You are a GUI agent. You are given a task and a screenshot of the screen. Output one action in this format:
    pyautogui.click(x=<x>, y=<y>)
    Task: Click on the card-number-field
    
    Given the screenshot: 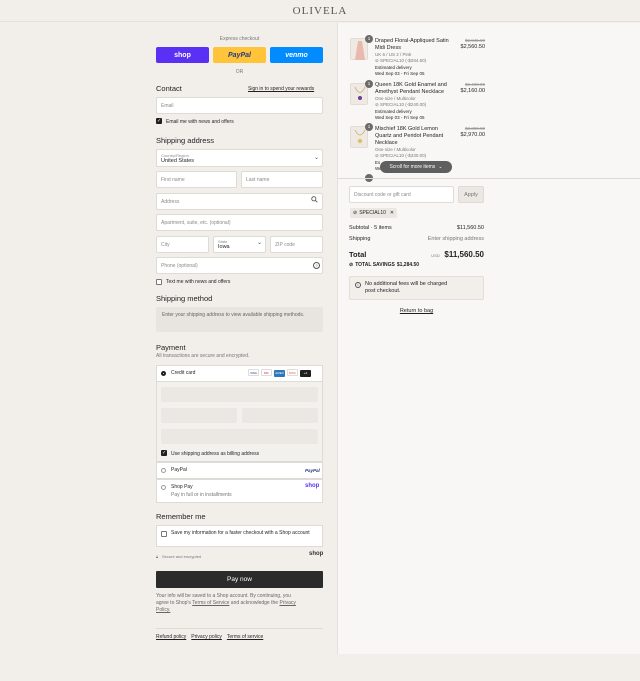 What is the action you would take?
    pyautogui.click(x=239, y=394)
    